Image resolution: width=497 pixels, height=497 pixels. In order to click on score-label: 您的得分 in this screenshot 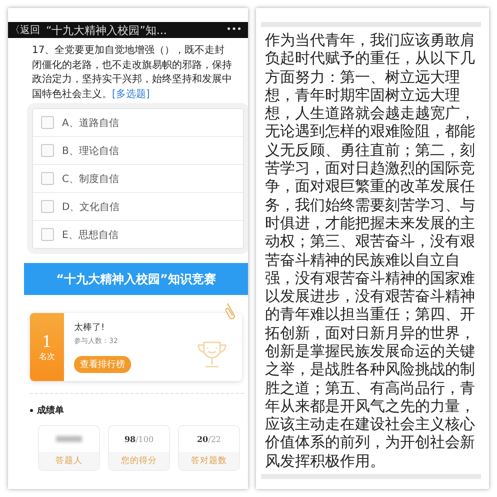, I will do `click(139, 461)`.